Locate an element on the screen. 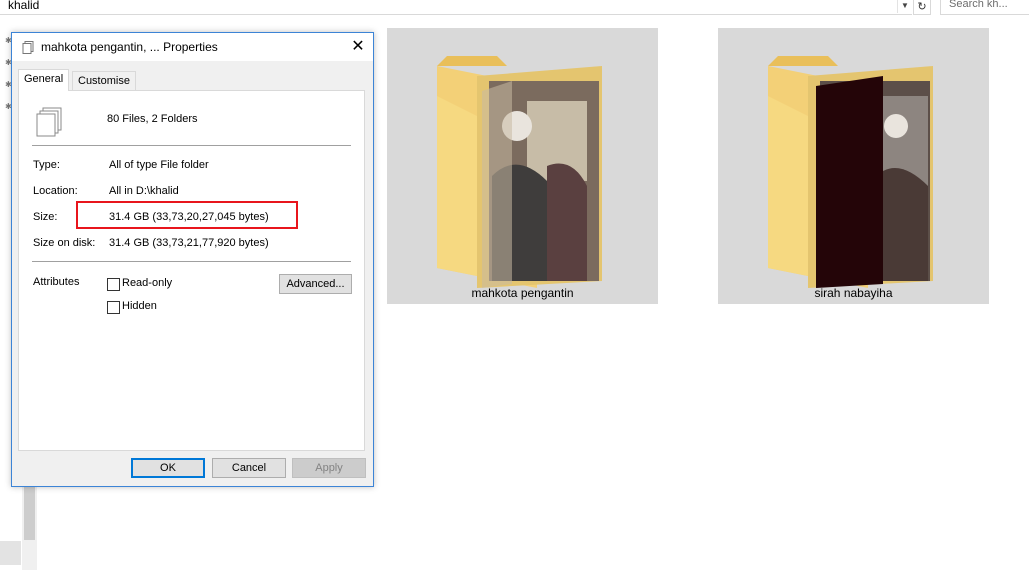 The height and width of the screenshot is (570, 1029). item-count-summary: 80 Files, 2 Folders is located at coordinates (152, 119).